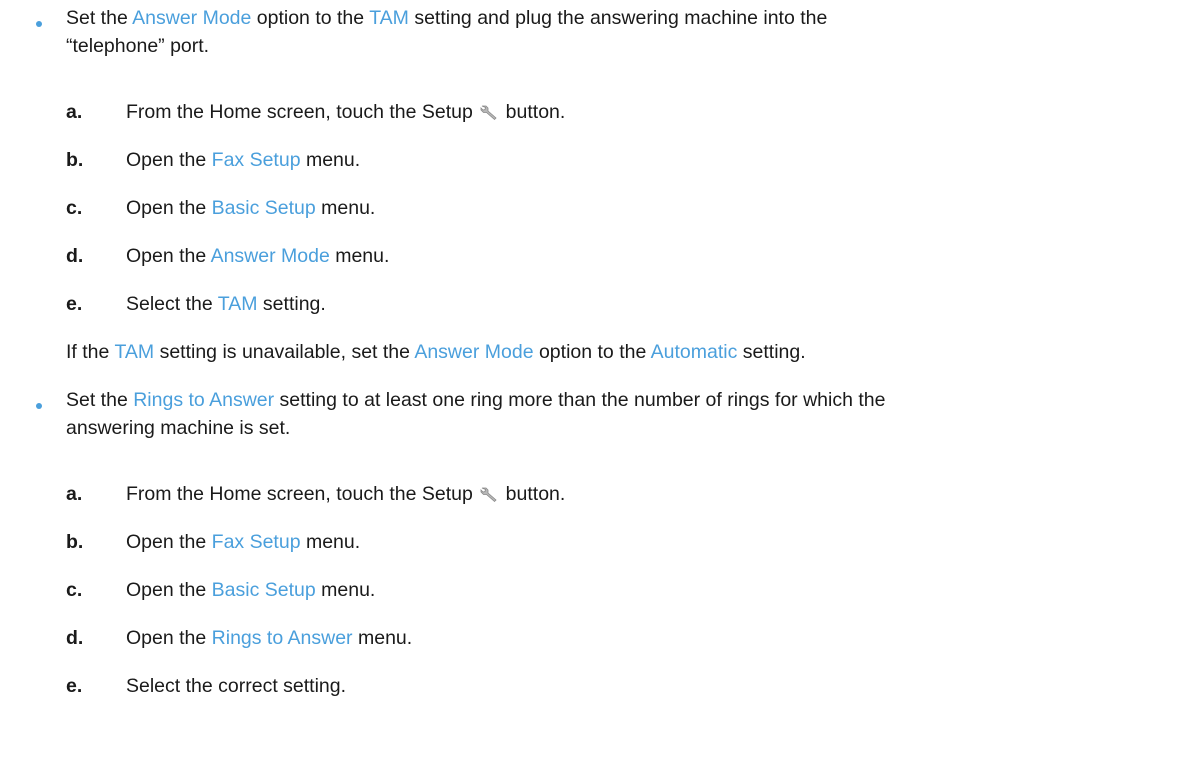 The image size is (1193, 774). I want to click on note-p2: setting is unavailable, set the, so click(284, 352).